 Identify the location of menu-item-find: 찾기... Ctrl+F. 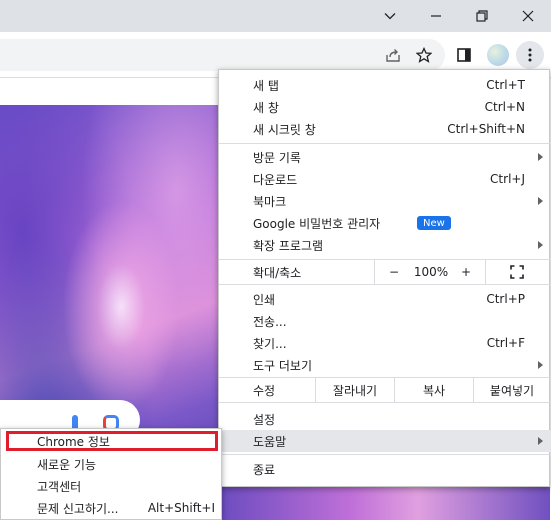
(385, 343).